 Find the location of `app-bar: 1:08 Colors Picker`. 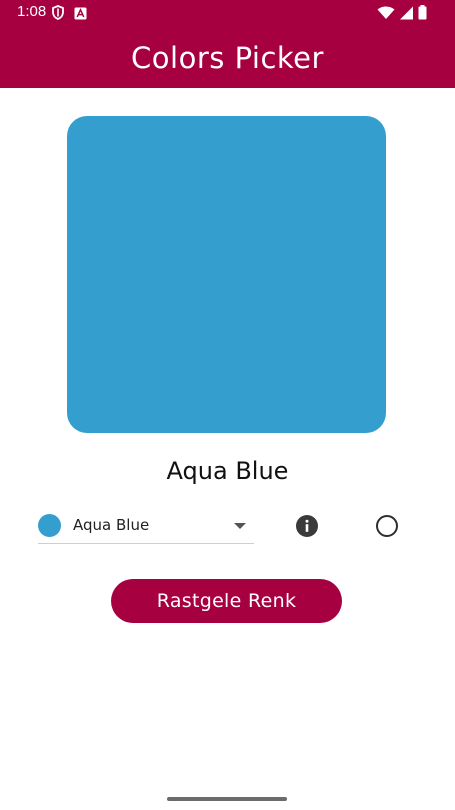

app-bar: 1:08 Colors Picker is located at coordinates (227, 44).